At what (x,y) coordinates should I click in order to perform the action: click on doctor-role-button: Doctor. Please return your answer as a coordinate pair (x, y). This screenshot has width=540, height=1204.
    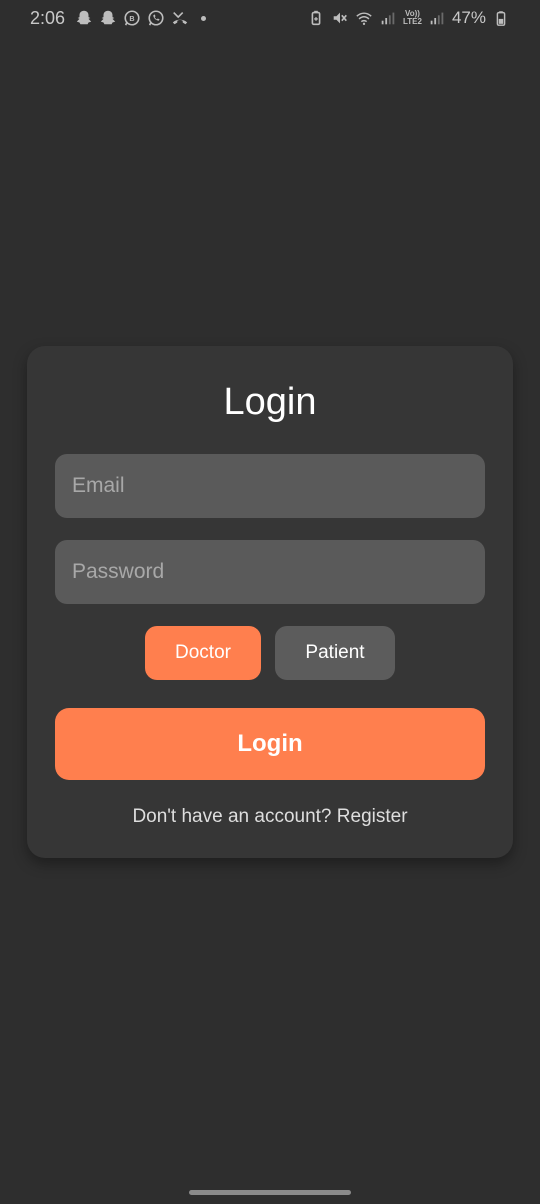
    Looking at the image, I should click on (203, 653).